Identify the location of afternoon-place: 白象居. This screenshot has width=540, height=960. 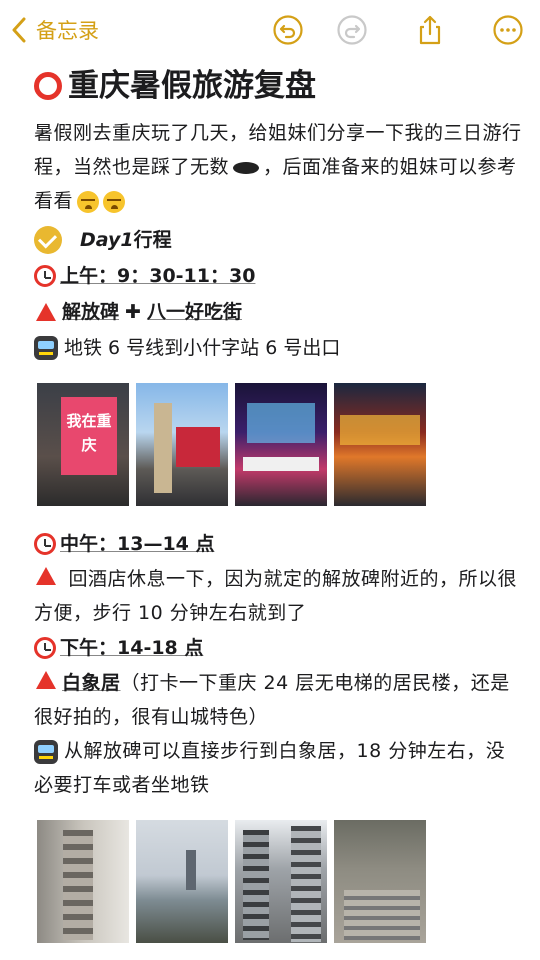
(91, 683).